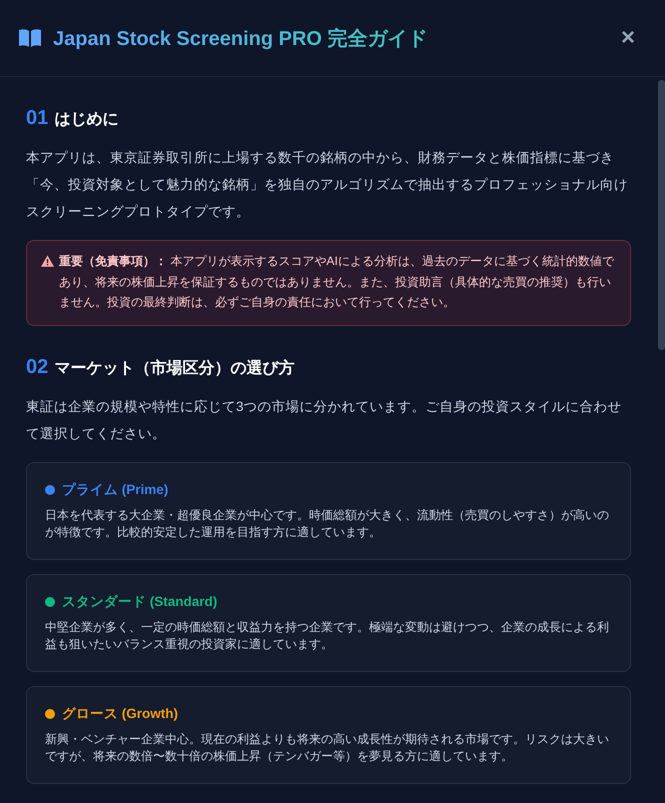  Describe the element at coordinates (337, 282) in the screenshot. I see `warning-text: 重要（免責事項）： 本アプリが表示するスコアやAIによる分析は、過去のデータに基づく統計的数値であり、将来の株価上昇を保証するものではありません。また、投資助言（具体的な売買の推奨）も行いません。投資の最終判断は、必ずご自身の責任において行ってください。` at that location.